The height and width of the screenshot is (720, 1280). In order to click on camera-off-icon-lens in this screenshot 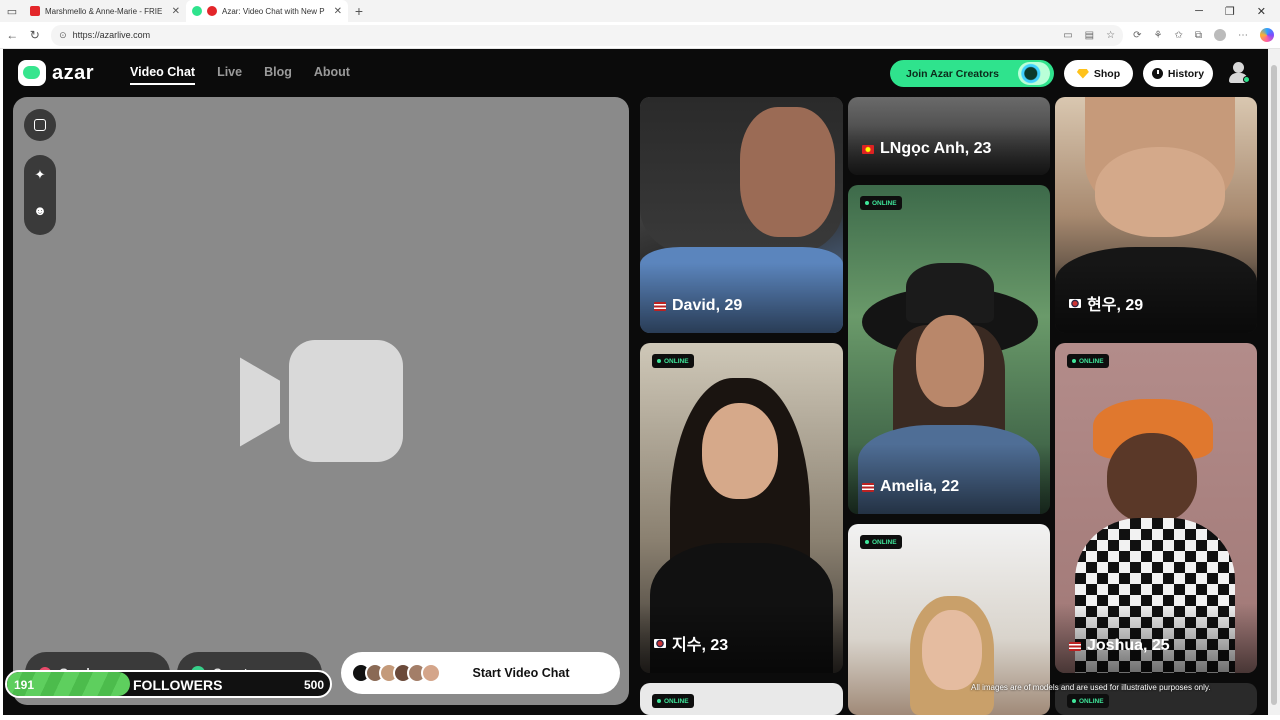, I will do `click(260, 402)`.